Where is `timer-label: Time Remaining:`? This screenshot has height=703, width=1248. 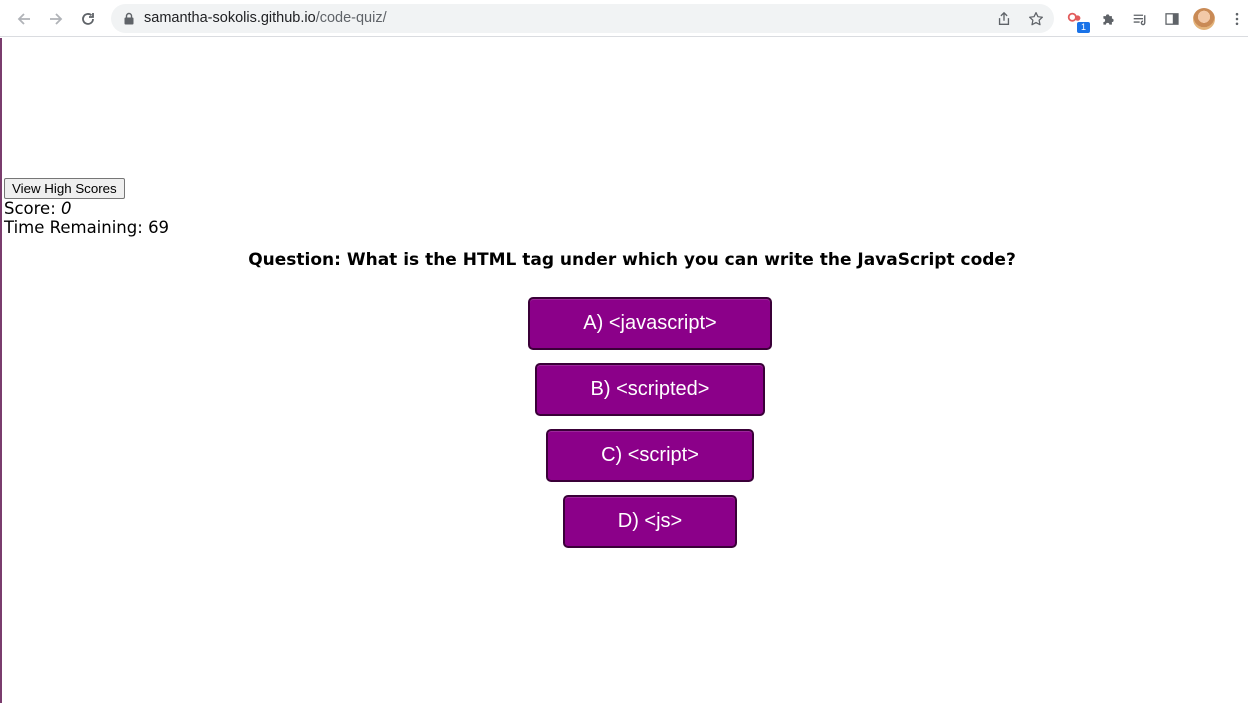 timer-label: Time Remaining: is located at coordinates (73, 227).